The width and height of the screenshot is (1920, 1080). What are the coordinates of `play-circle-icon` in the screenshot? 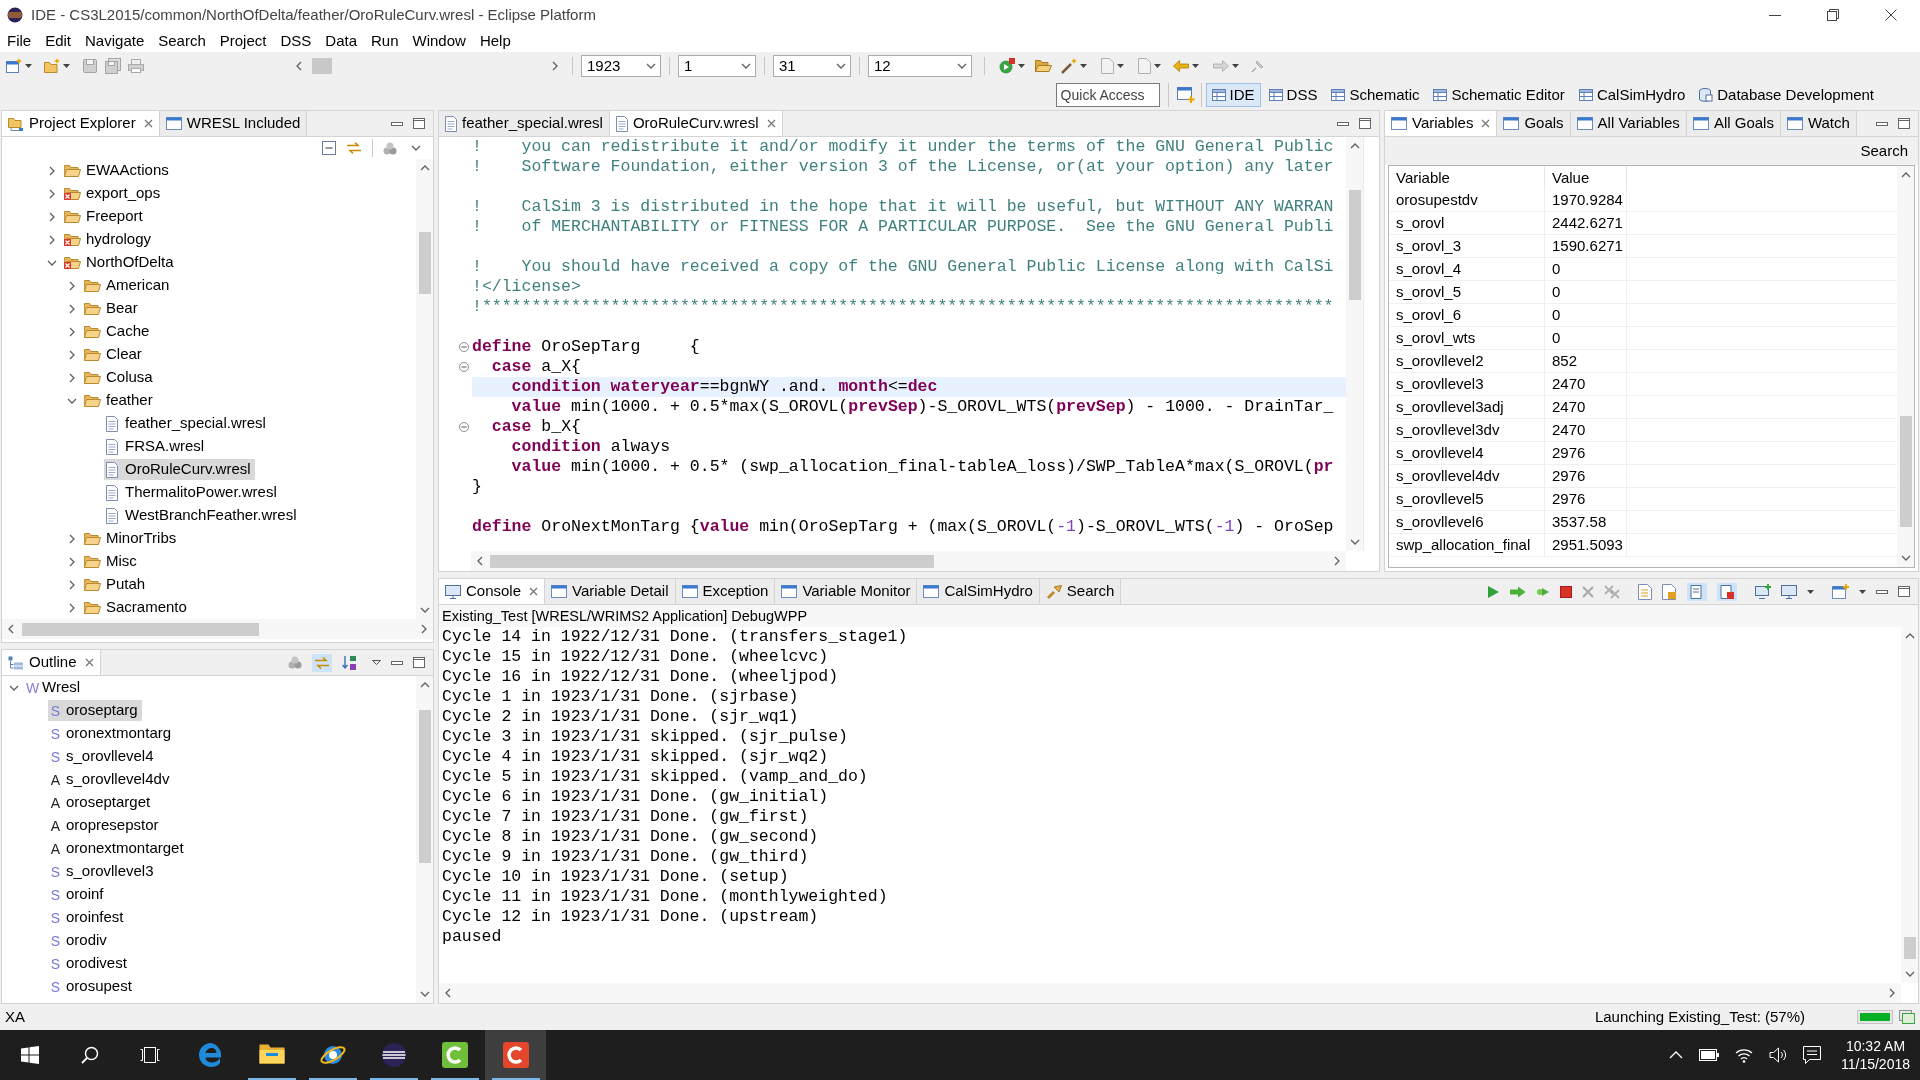 It's located at (1007, 66).